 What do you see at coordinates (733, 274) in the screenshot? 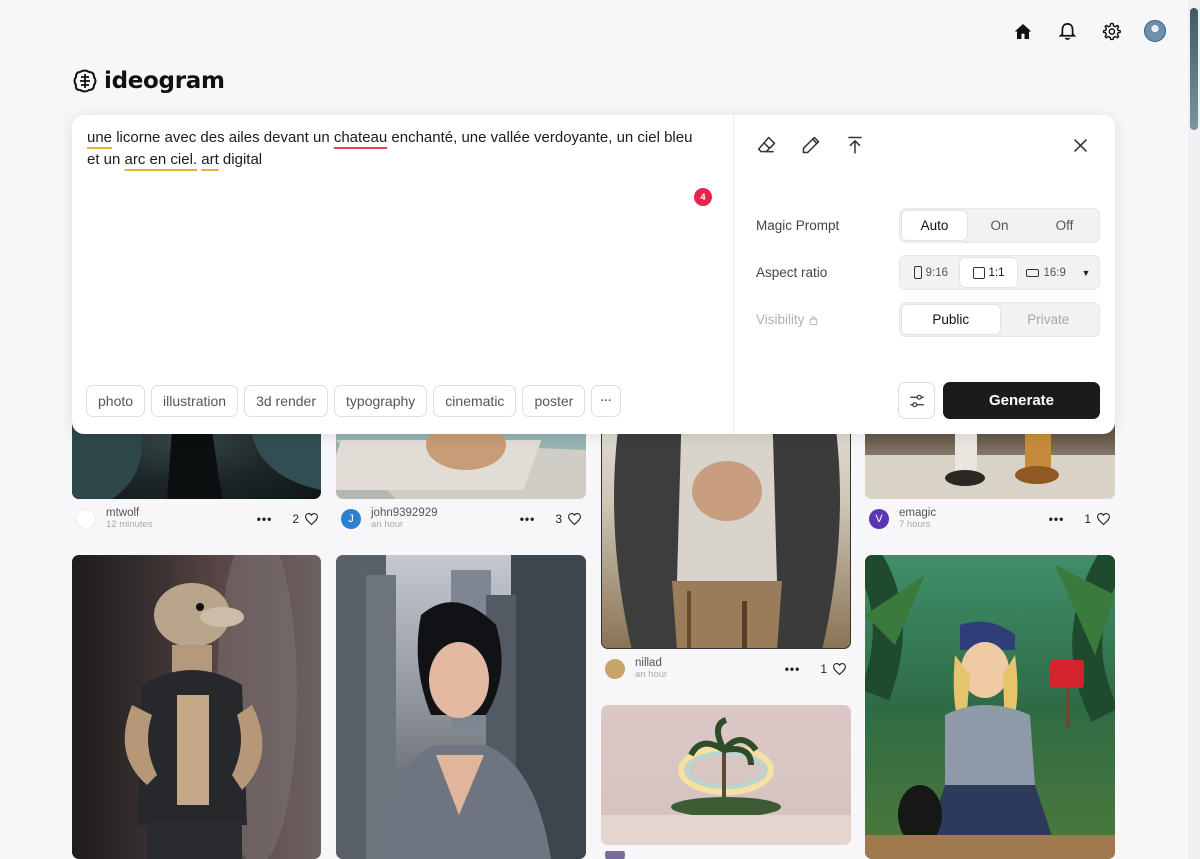
I see `panel-divider` at bounding box center [733, 274].